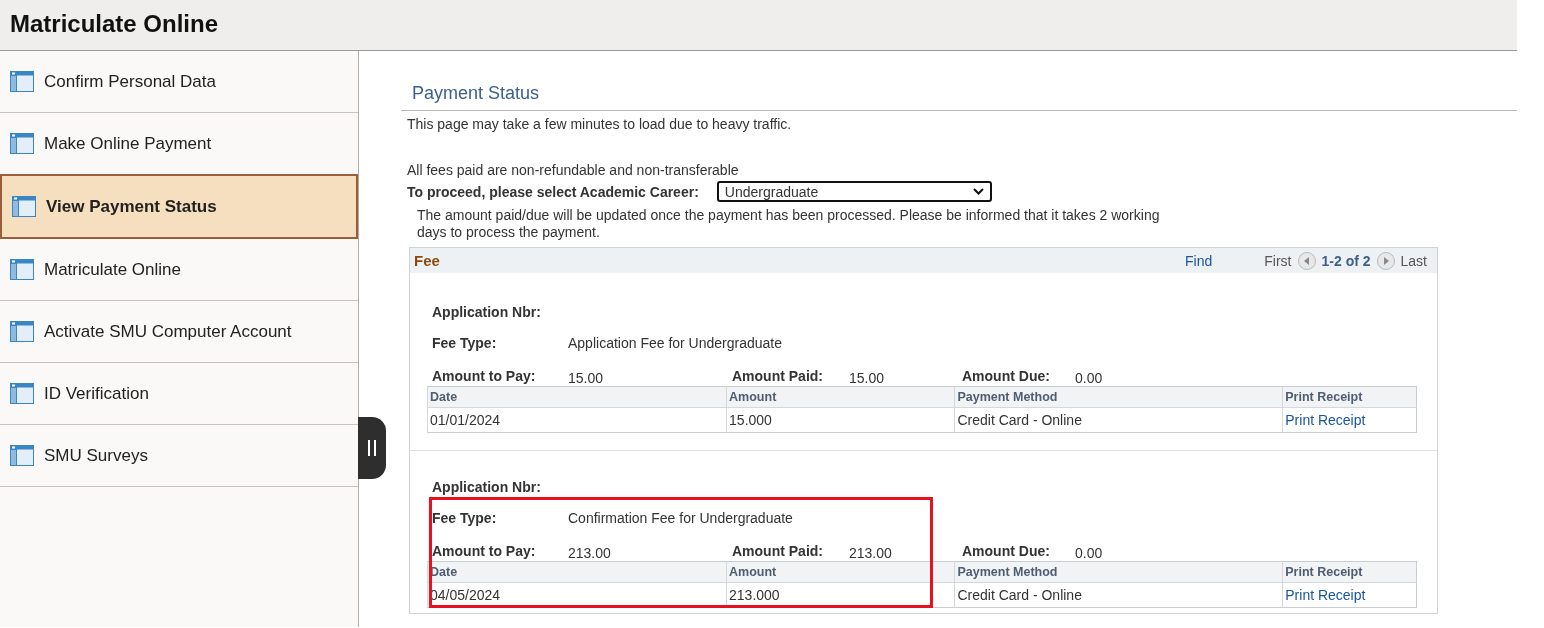 This screenshot has height=628, width=1544. What do you see at coordinates (1306, 260) in the screenshot?
I see `previous-icon` at bounding box center [1306, 260].